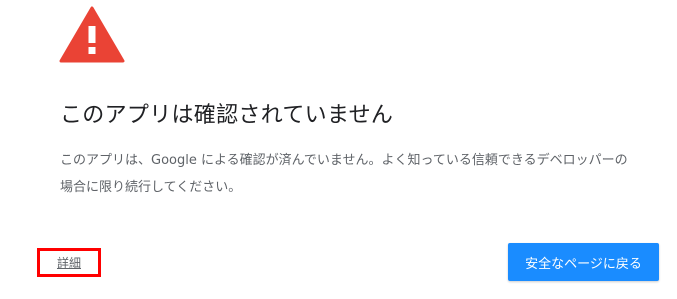 Image resolution: width=677 pixels, height=299 pixels. Describe the element at coordinates (227, 115) in the screenshot. I see `page-title: このアプリは確認されていません` at that location.